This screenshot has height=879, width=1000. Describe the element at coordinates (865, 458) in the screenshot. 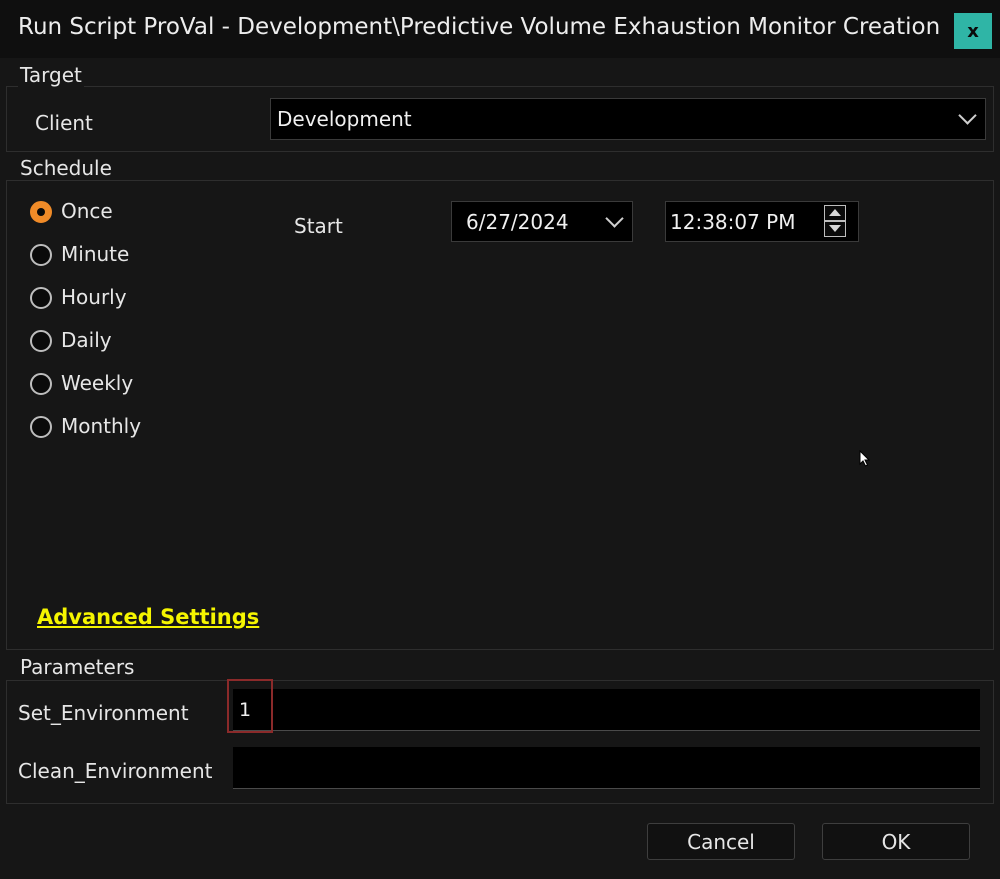

I see `mouse-pointer-icon` at that location.